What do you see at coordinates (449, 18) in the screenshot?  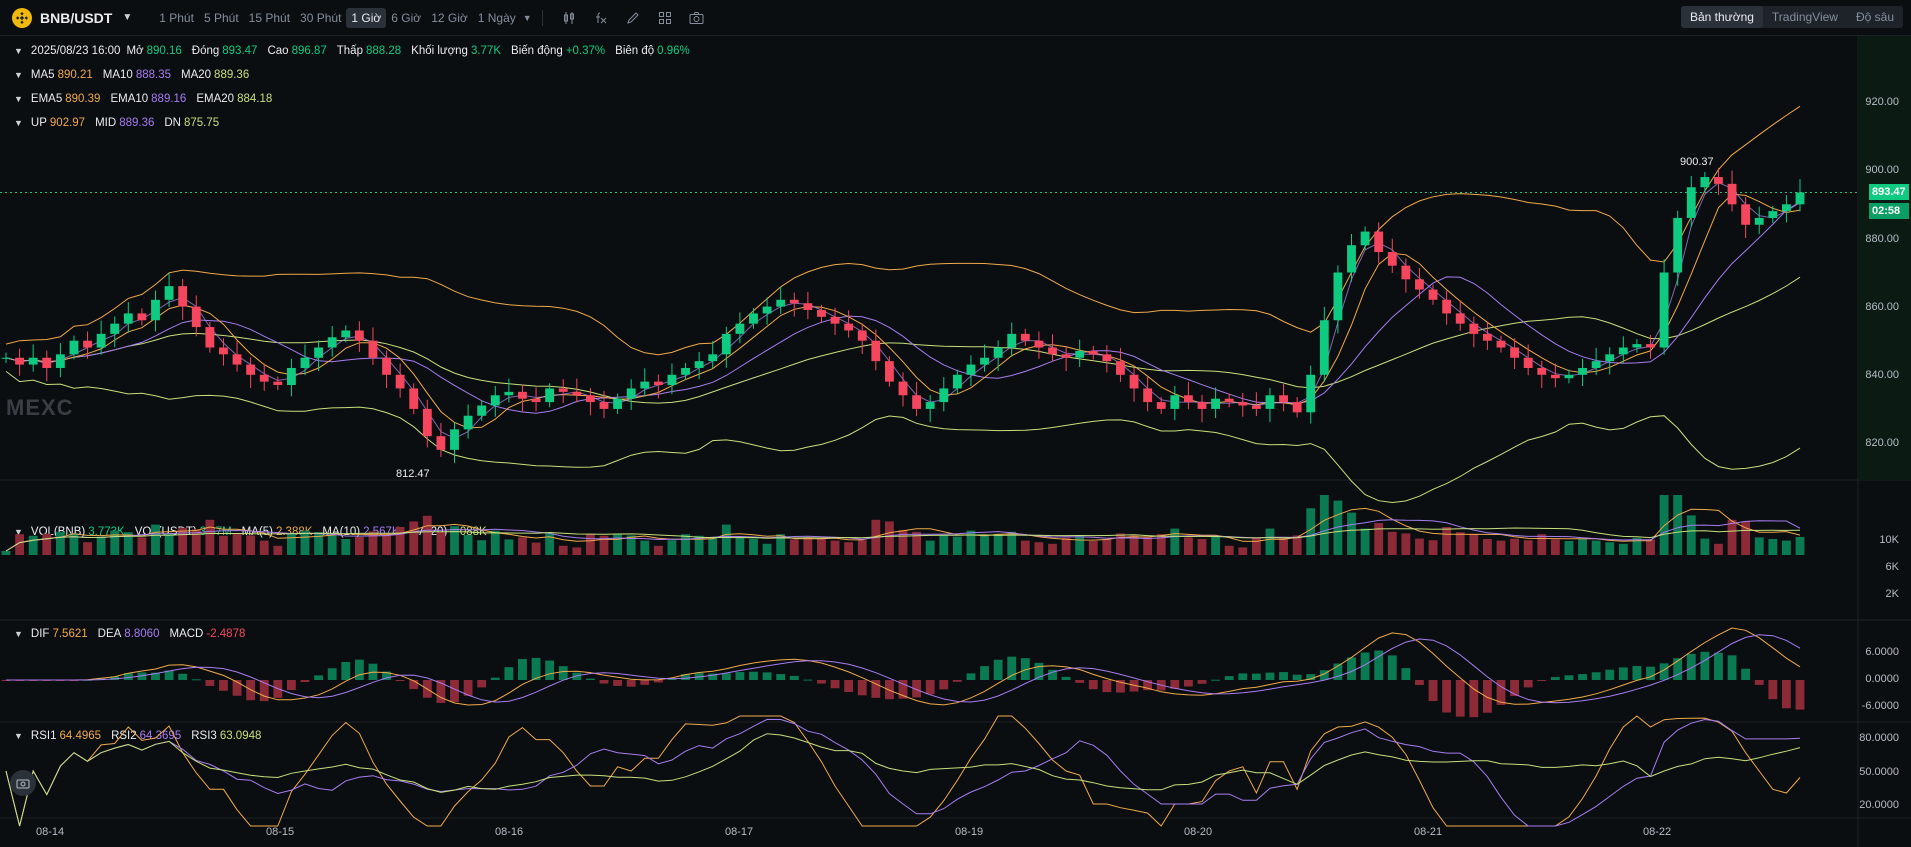 I see `timeframe-tab: 12 Giờ` at bounding box center [449, 18].